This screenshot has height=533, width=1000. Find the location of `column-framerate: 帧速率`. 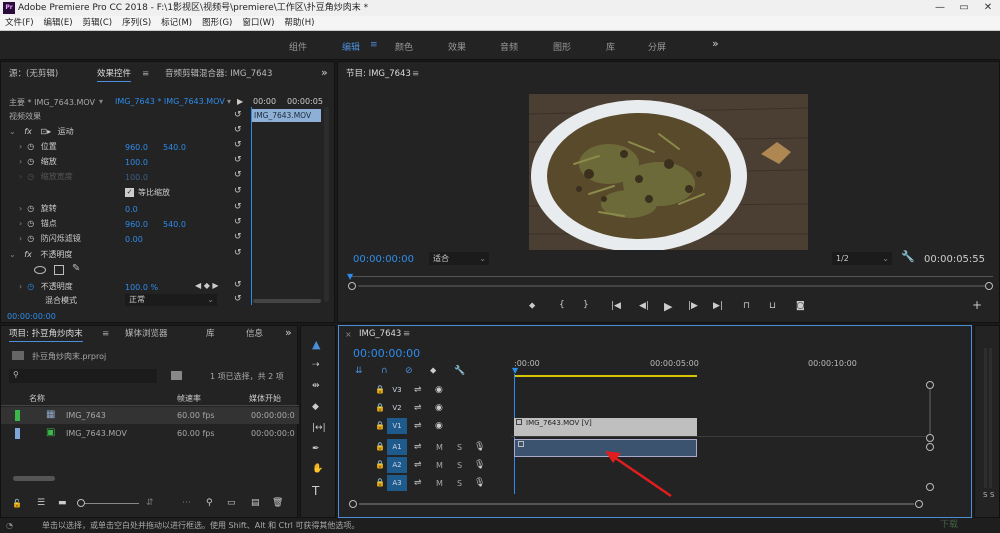

column-framerate: 帧速率 is located at coordinates (189, 398).